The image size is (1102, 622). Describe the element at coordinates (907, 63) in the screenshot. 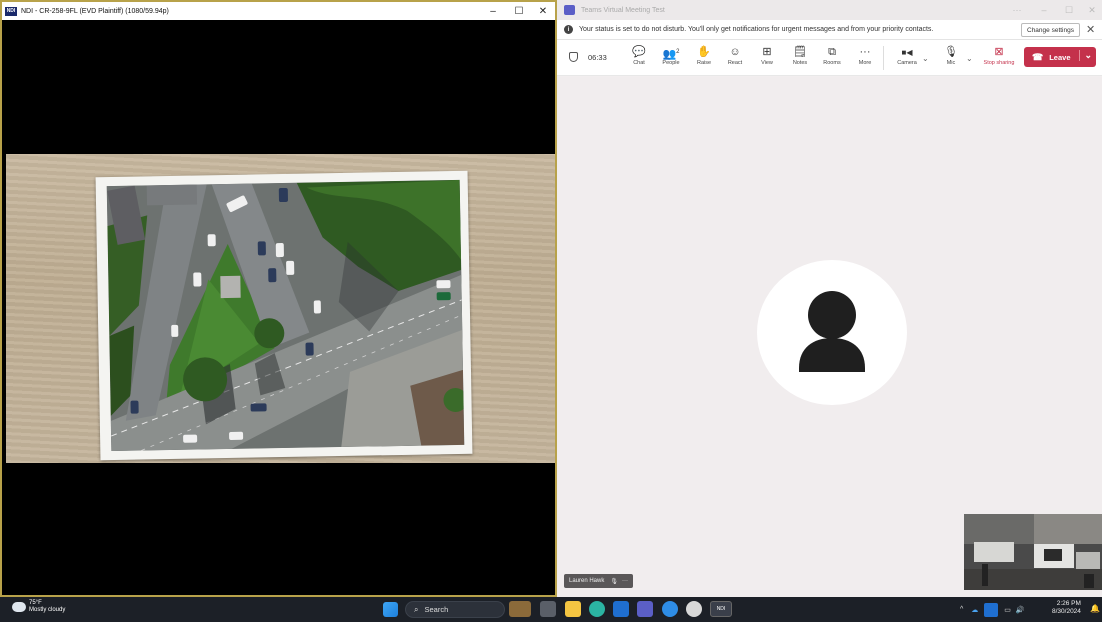

I see `camera-label: Camera` at that location.